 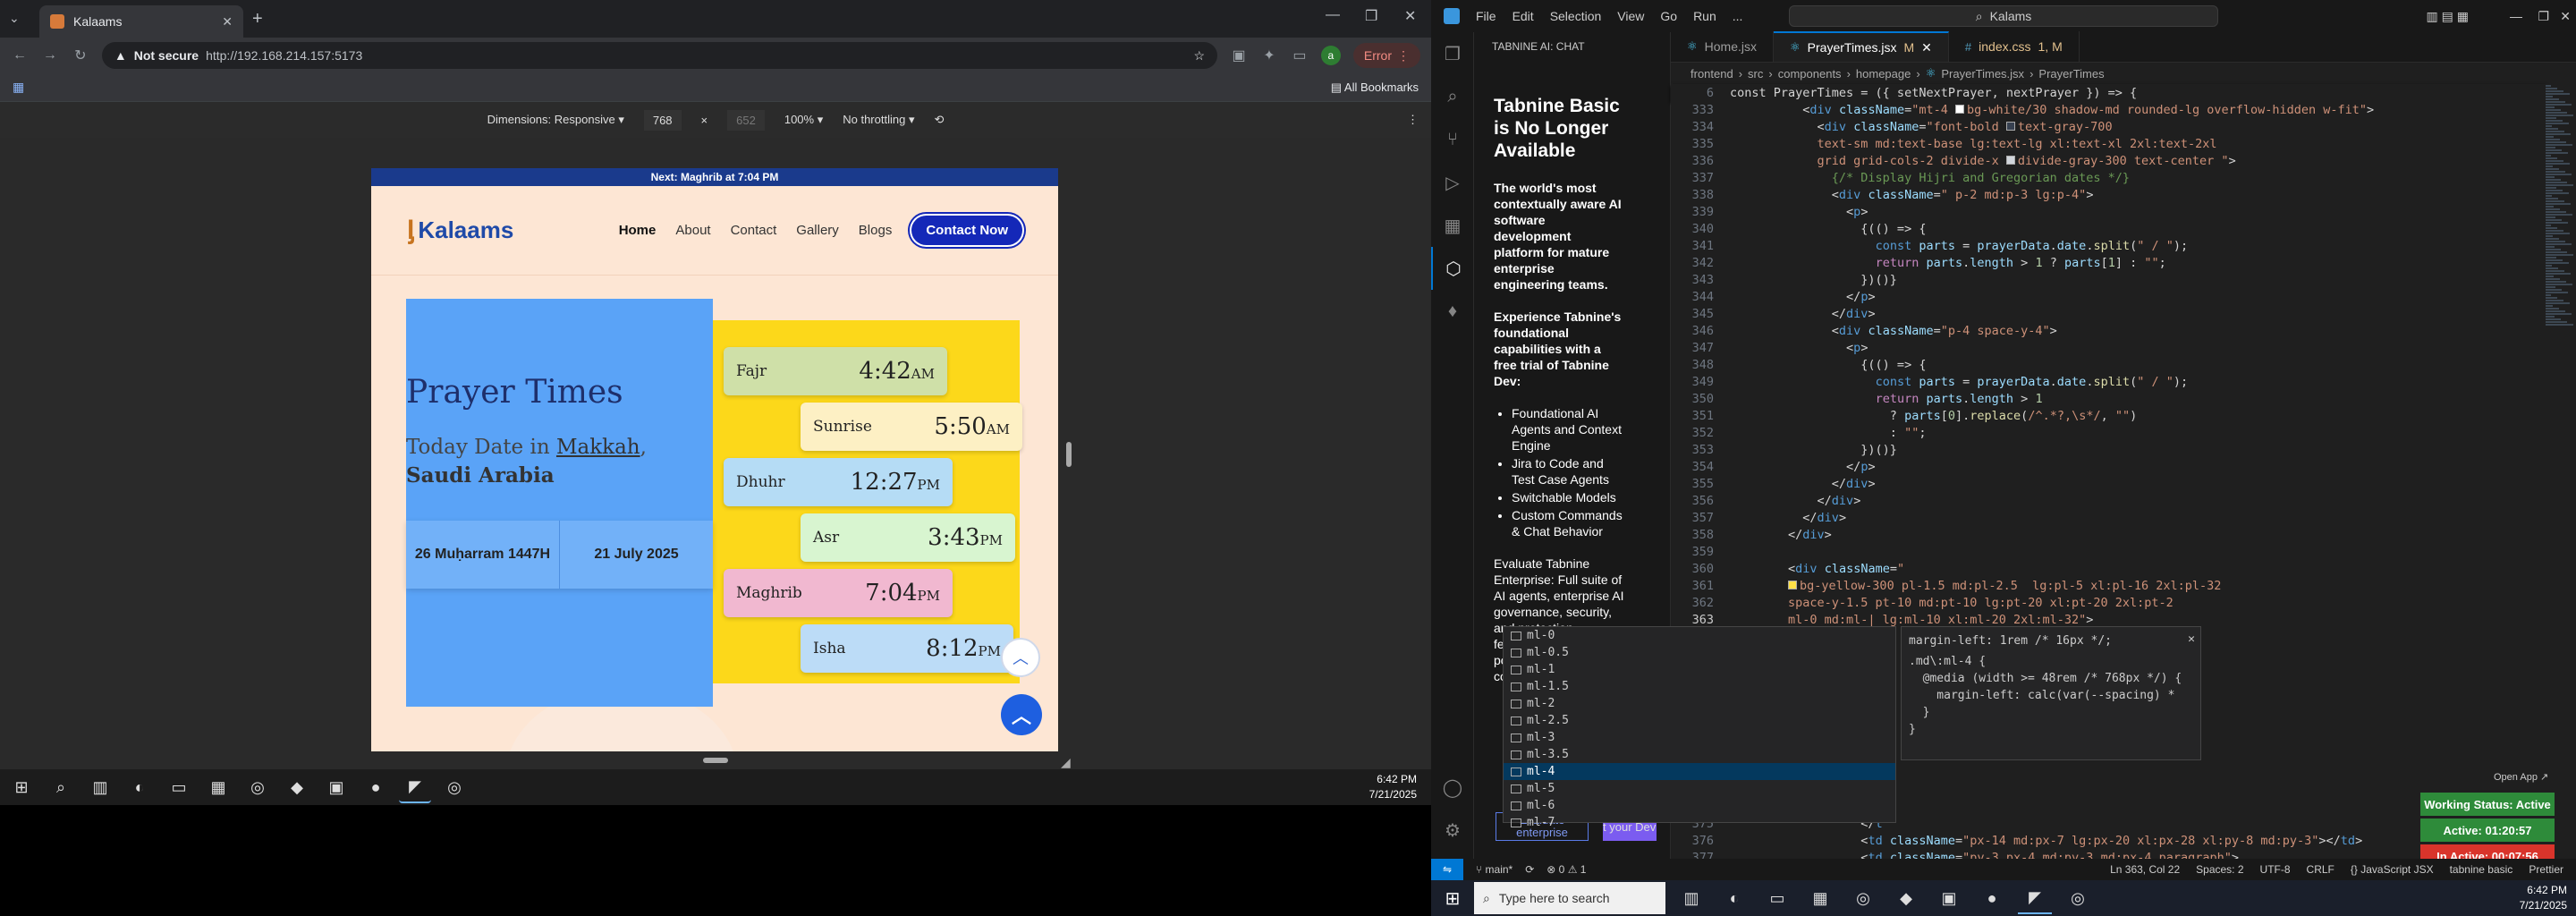 I want to click on breadcrumb-item: components, so click(x=1810, y=74).